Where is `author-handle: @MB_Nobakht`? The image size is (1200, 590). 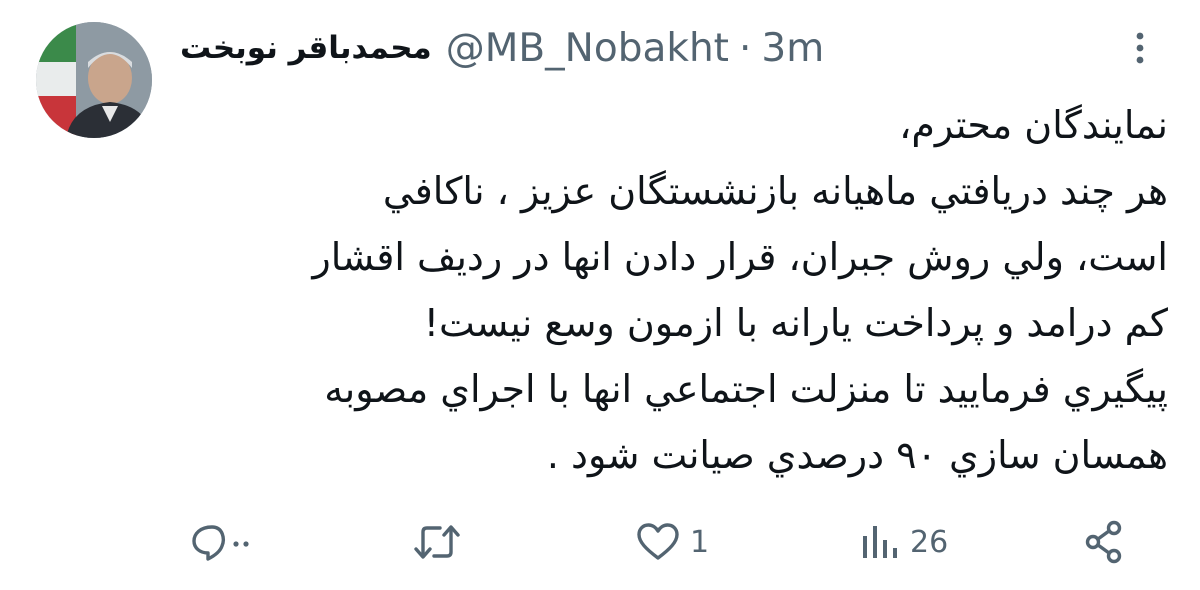
author-handle: @MB_Nobakht is located at coordinates (587, 48).